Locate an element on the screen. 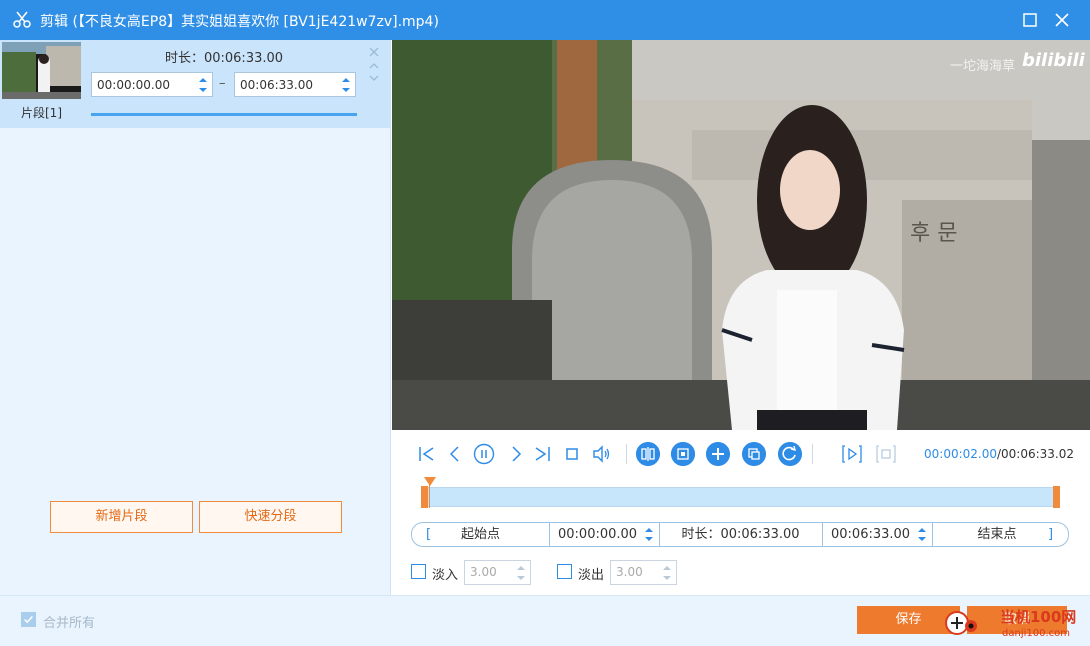 The height and width of the screenshot is (646, 1090). segment-item: 片段[1] 时长：00:06:33.00 – is located at coordinates (195, 84).